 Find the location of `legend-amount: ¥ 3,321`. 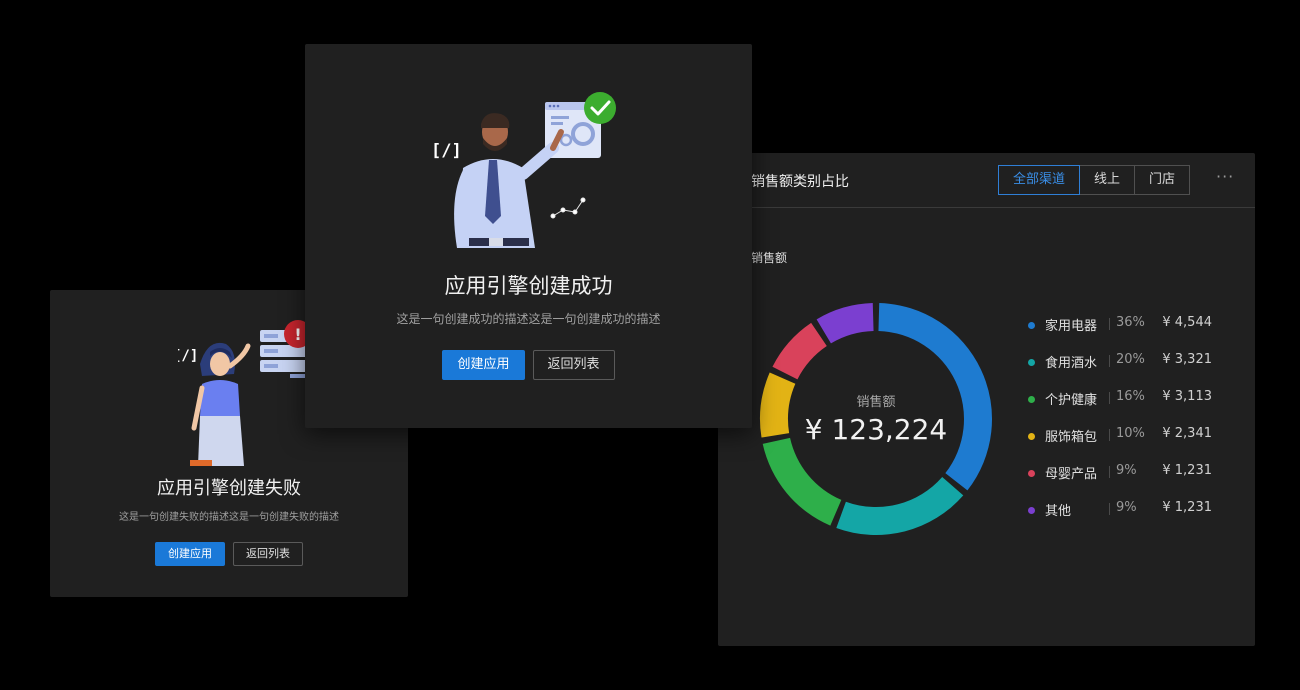

legend-amount: ¥ 3,321 is located at coordinates (1187, 359).